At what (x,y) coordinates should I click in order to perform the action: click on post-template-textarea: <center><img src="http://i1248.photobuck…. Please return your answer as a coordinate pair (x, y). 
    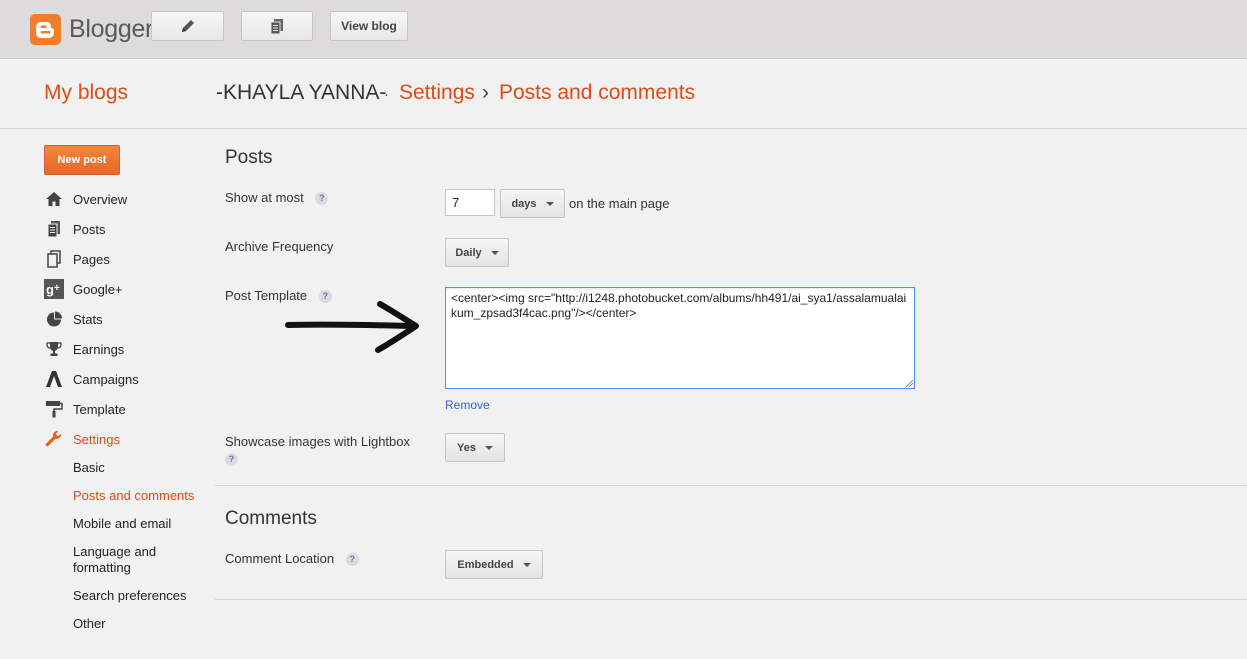
    Looking at the image, I should click on (680, 338).